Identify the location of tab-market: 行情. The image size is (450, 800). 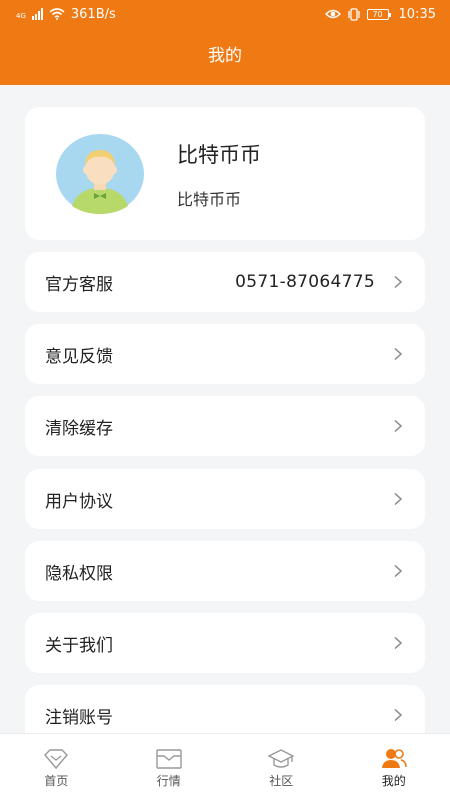
(169, 767).